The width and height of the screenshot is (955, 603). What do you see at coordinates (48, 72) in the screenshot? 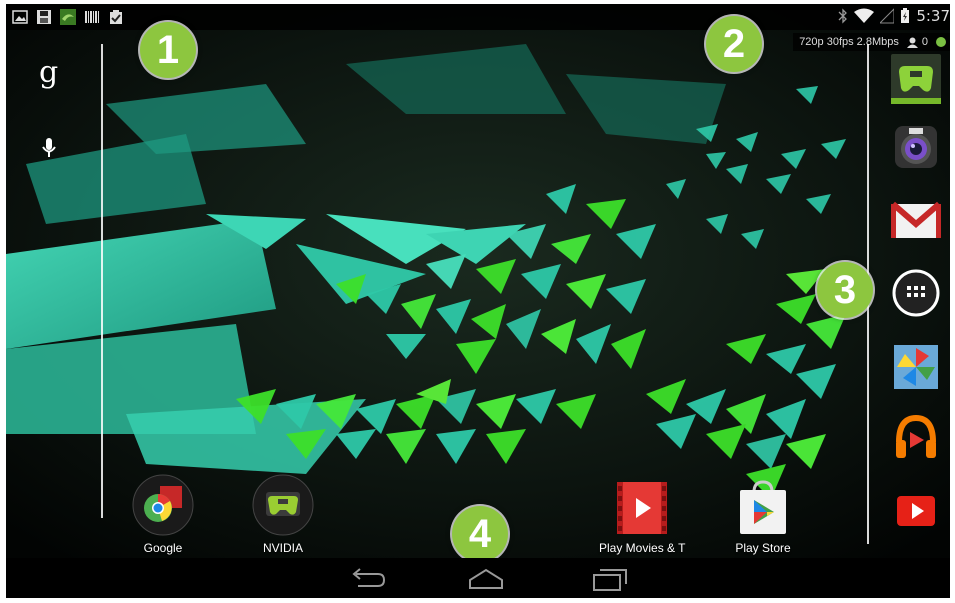
I see `google-search-button: g` at bounding box center [48, 72].